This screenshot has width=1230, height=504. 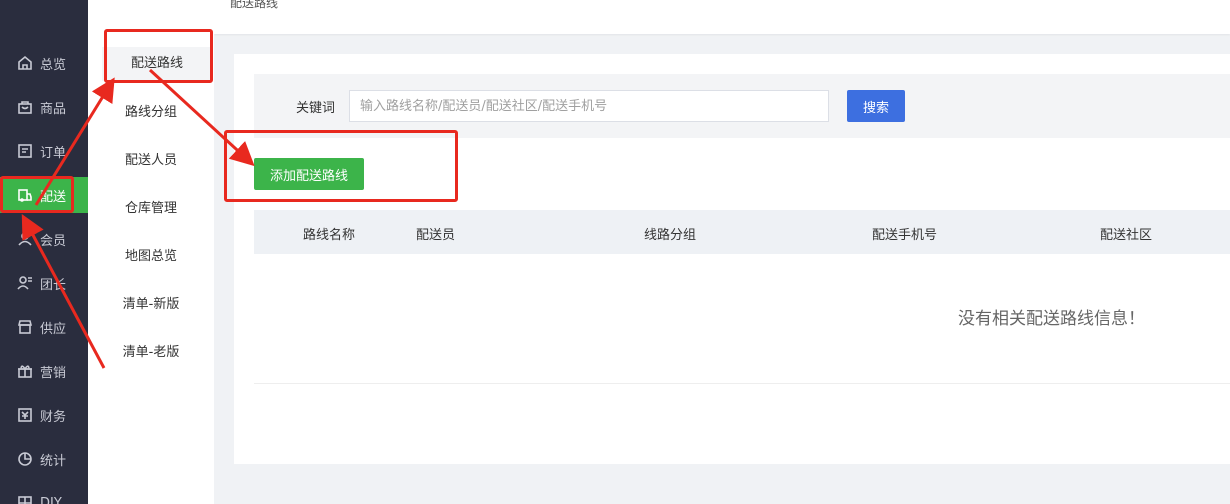 I want to click on sidebar-item-label: DIY, so click(x=51, y=499).